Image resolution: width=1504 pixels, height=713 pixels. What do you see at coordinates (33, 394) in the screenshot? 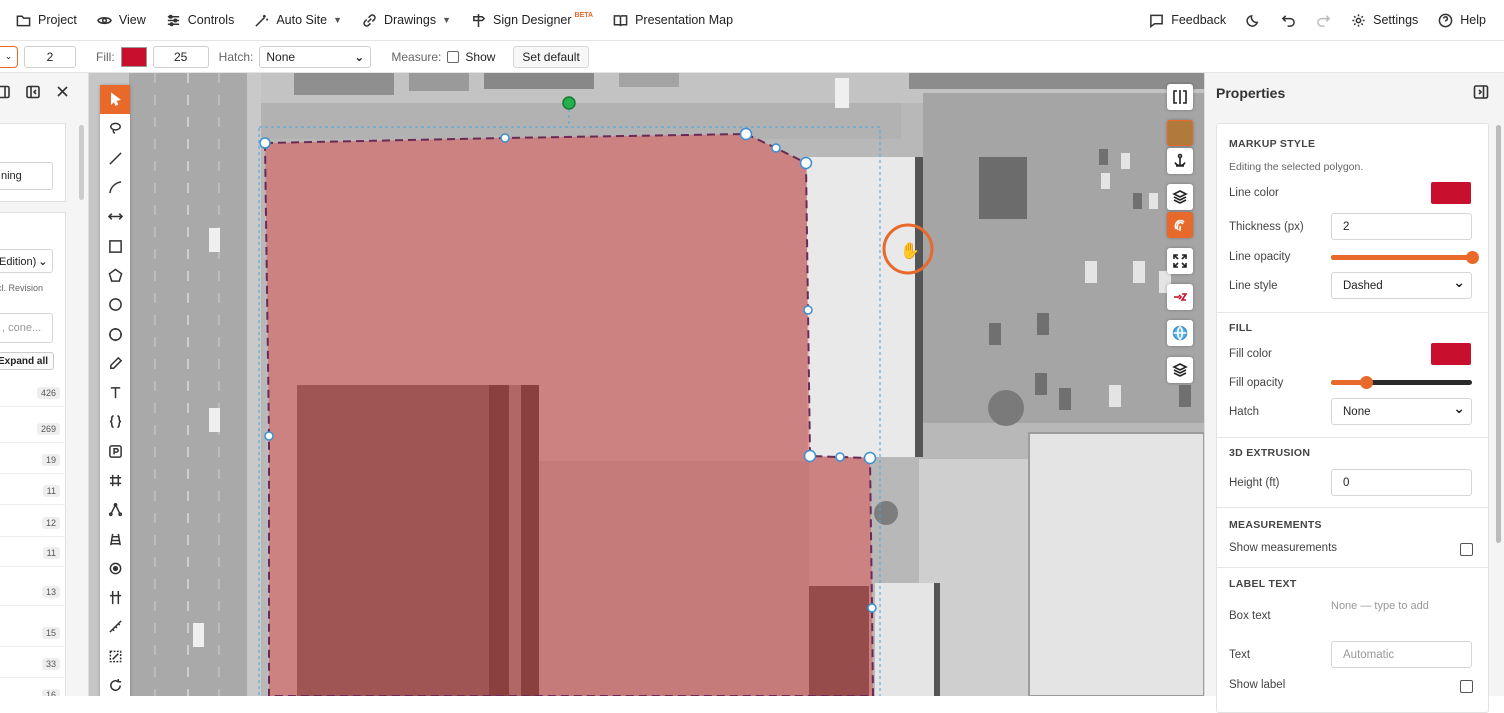
I see `layer-row: 426` at bounding box center [33, 394].